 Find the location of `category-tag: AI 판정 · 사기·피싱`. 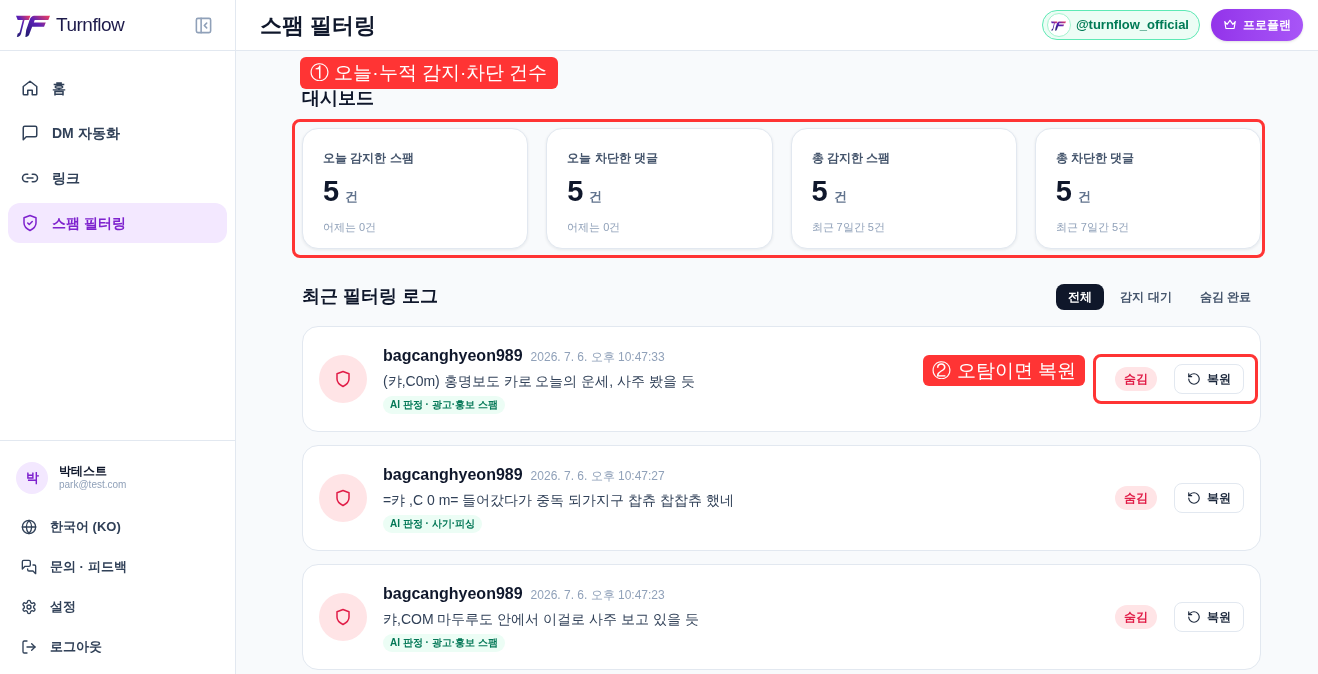

category-tag: AI 판정 · 사기·피싱 is located at coordinates (432, 523).